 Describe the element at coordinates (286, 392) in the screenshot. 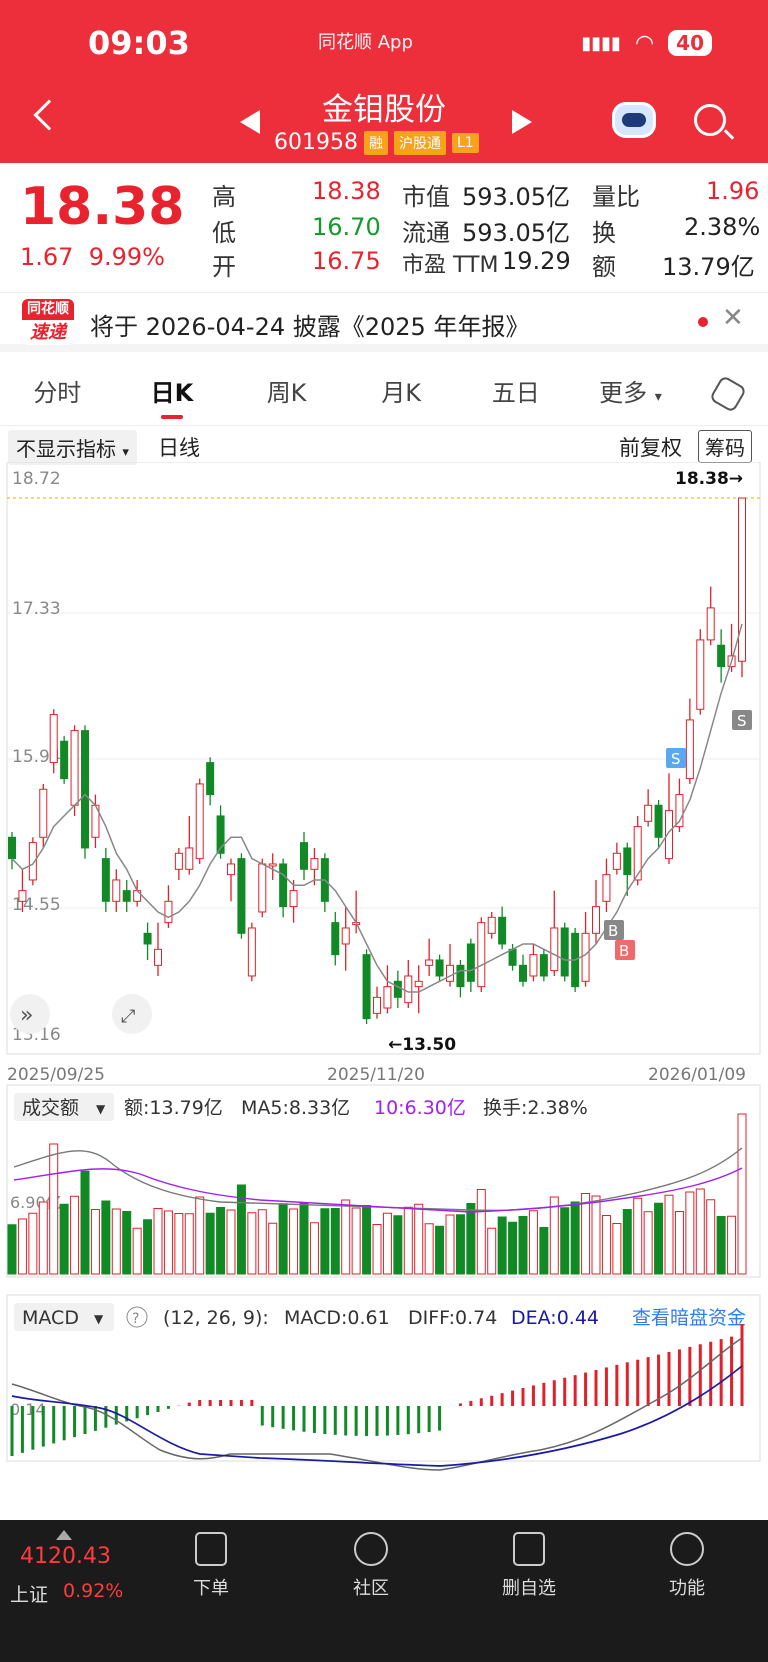

I see `tab-weekly: 周K` at that location.